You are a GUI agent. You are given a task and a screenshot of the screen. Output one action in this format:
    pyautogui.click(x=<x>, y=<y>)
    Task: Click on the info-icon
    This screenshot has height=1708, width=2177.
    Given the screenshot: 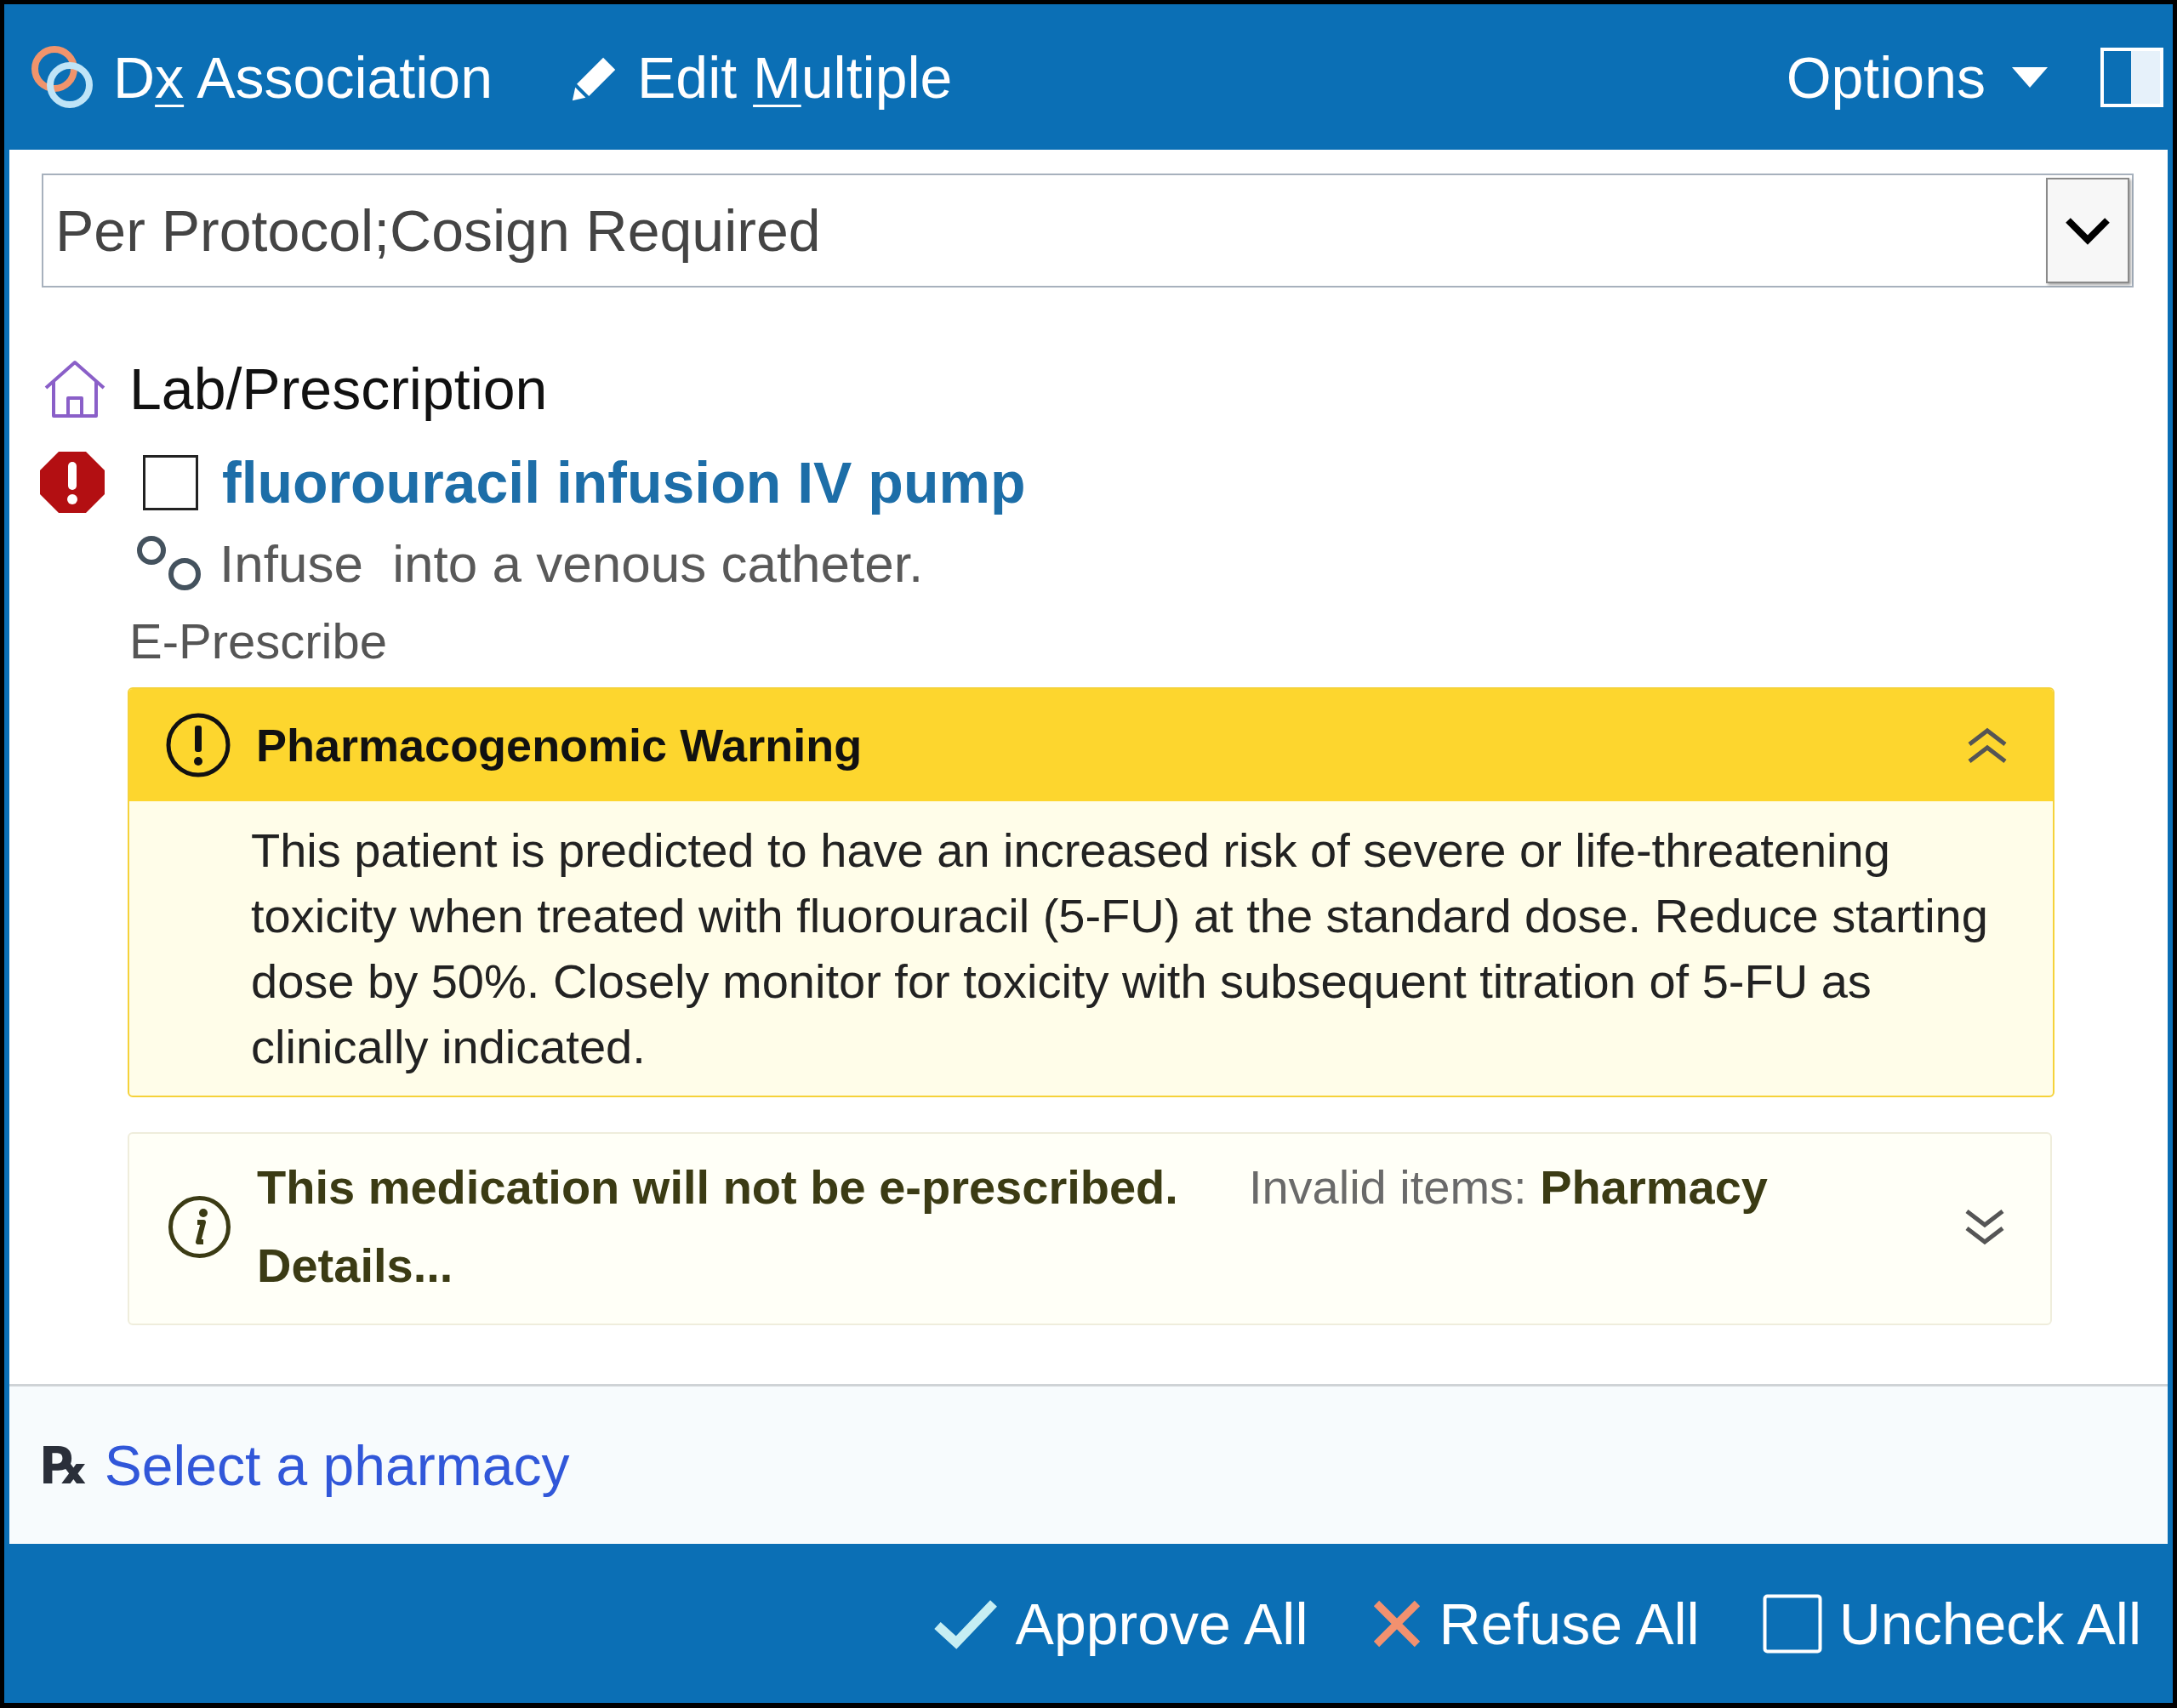 What is the action you would take?
    pyautogui.click(x=199, y=1226)
    